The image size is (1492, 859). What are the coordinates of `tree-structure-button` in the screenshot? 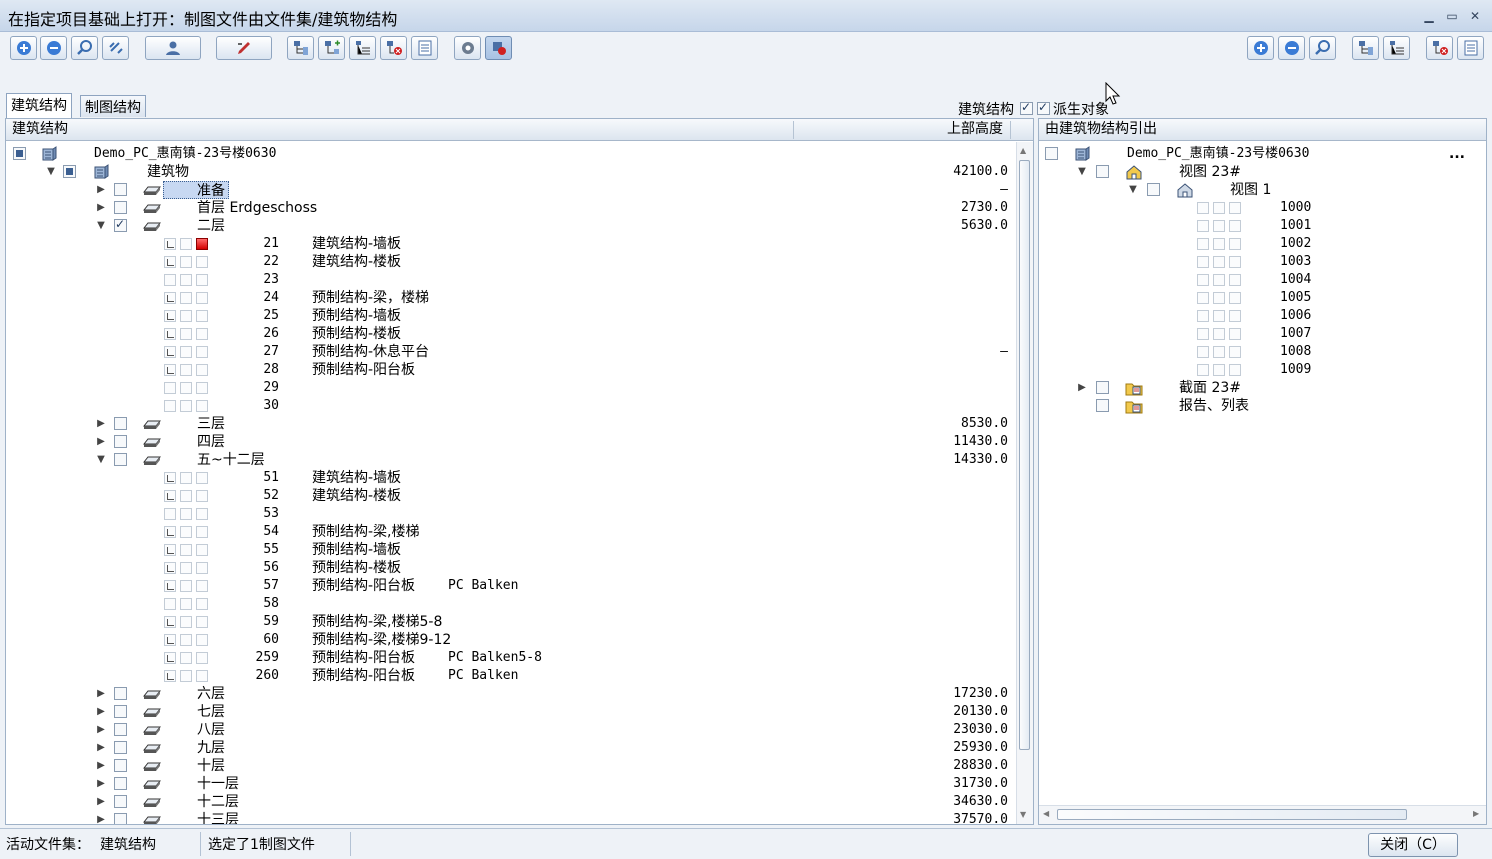 It's located at (300, 48).